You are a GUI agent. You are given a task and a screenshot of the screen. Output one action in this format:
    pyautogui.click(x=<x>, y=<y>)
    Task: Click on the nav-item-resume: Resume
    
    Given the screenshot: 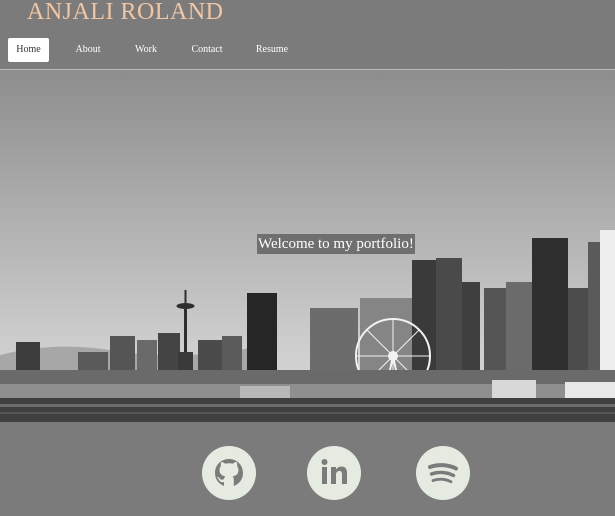 What is the action you would take?
    pyautogui.click(x=272, y=50)
    